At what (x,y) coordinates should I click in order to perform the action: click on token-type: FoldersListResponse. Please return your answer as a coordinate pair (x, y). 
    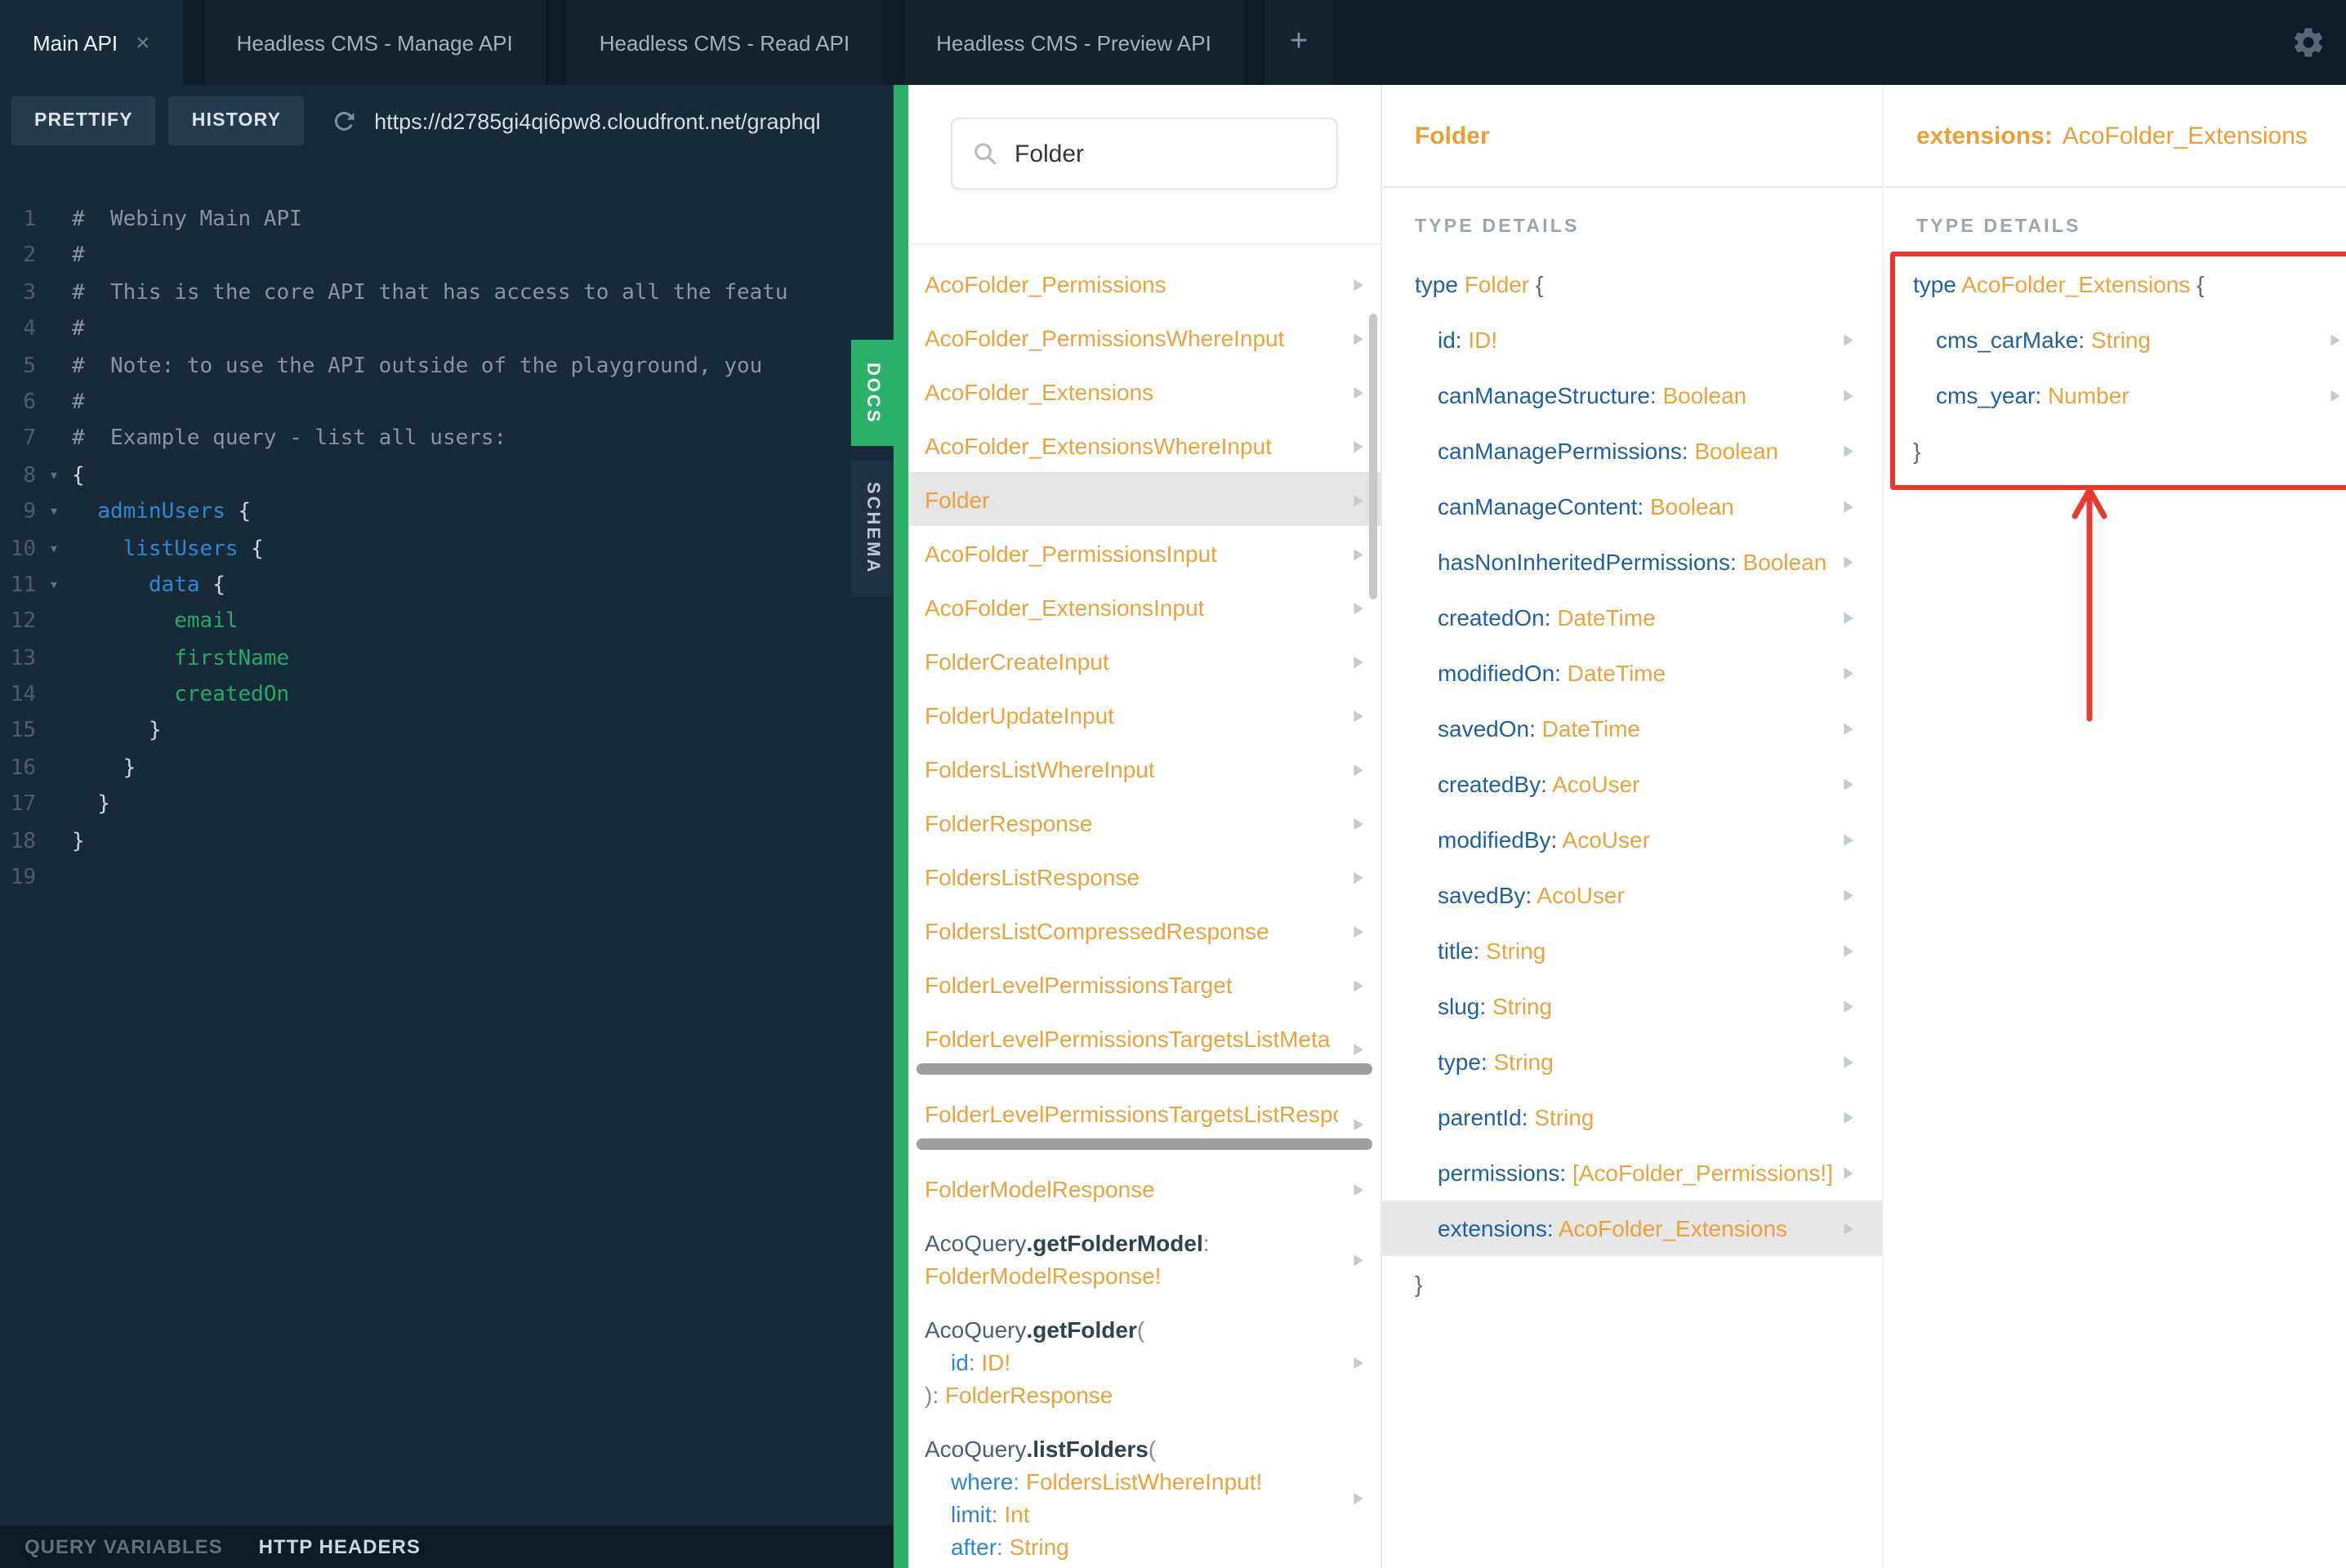
    Looking at the image, I should click on (1032, 876).